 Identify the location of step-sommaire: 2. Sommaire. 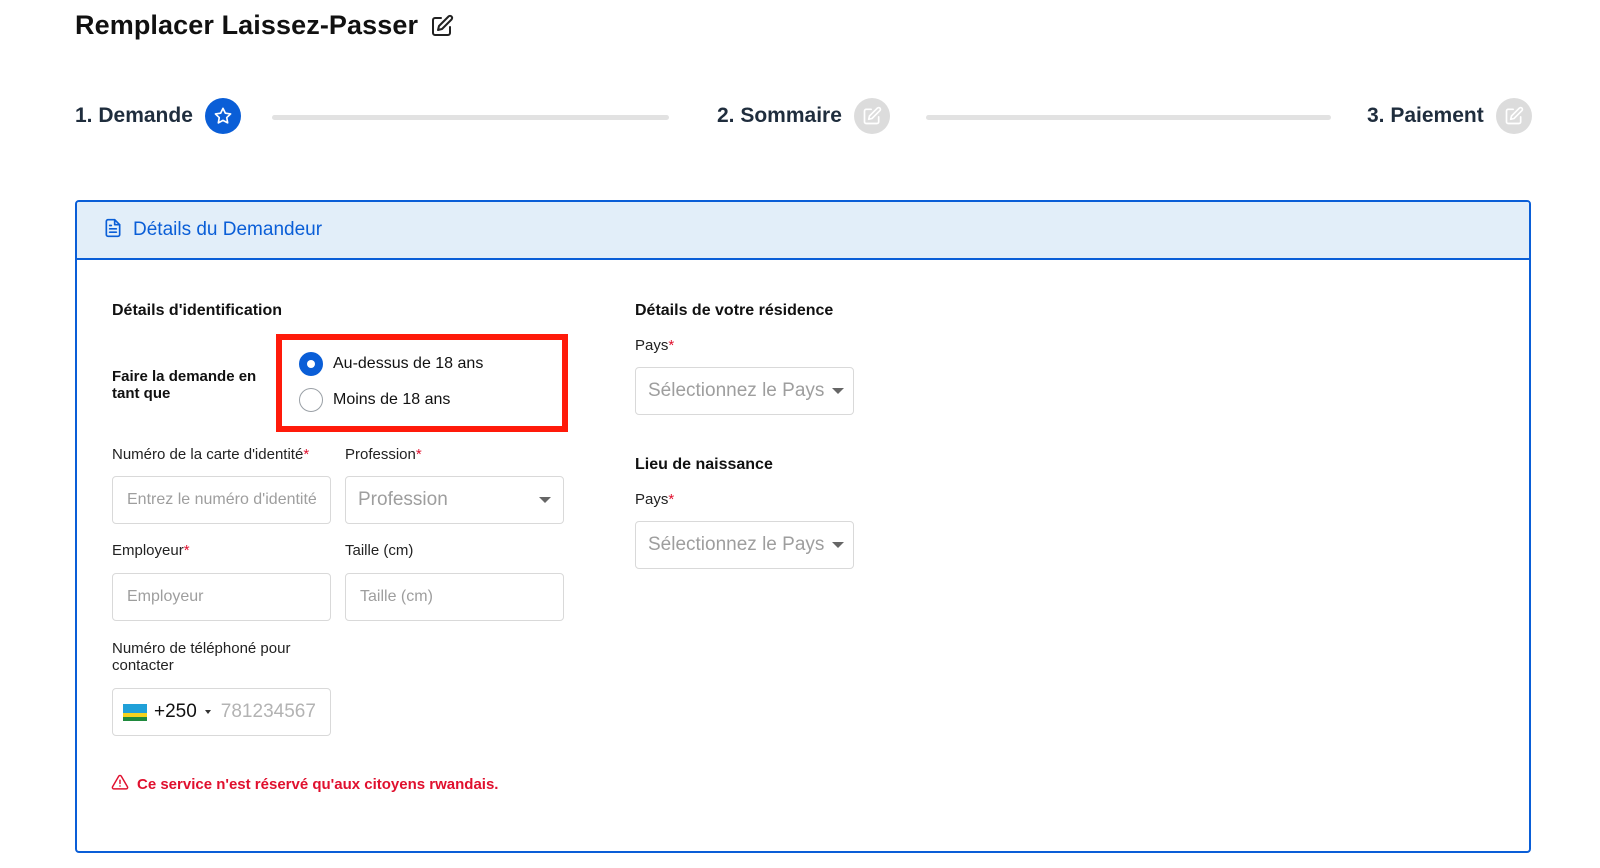
(803, 116).